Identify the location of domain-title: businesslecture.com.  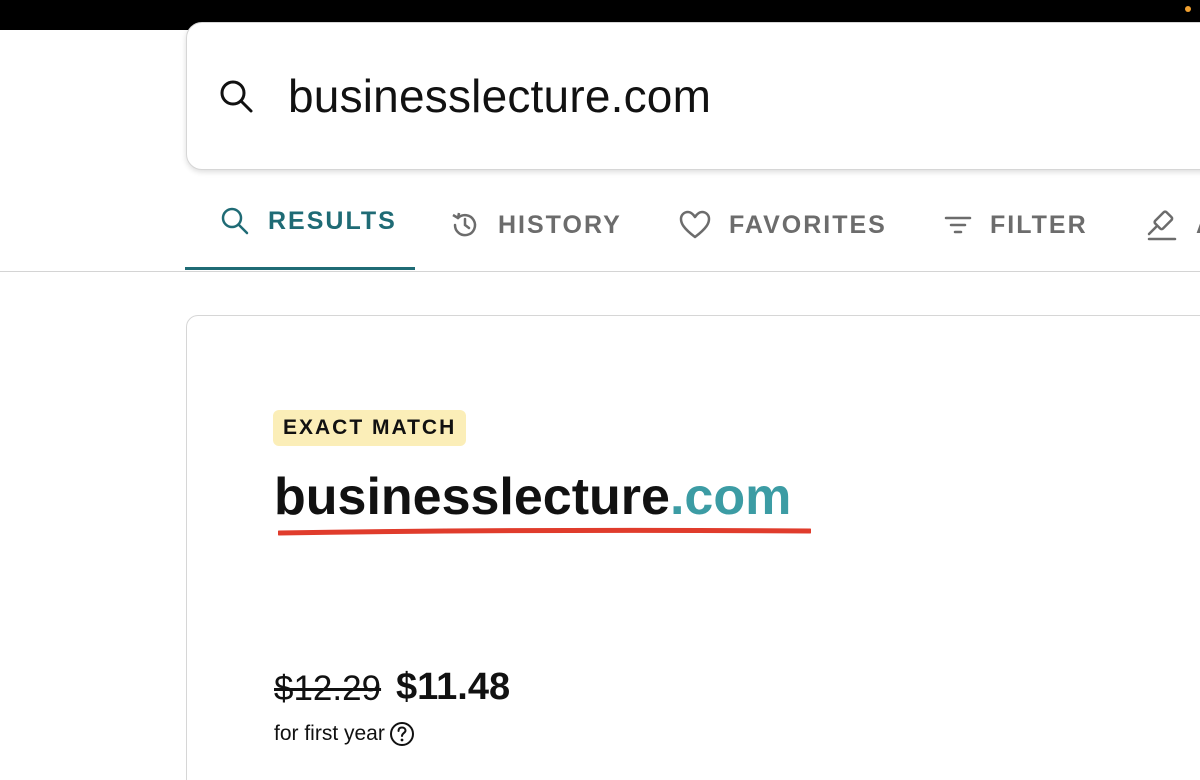
(532, 497).